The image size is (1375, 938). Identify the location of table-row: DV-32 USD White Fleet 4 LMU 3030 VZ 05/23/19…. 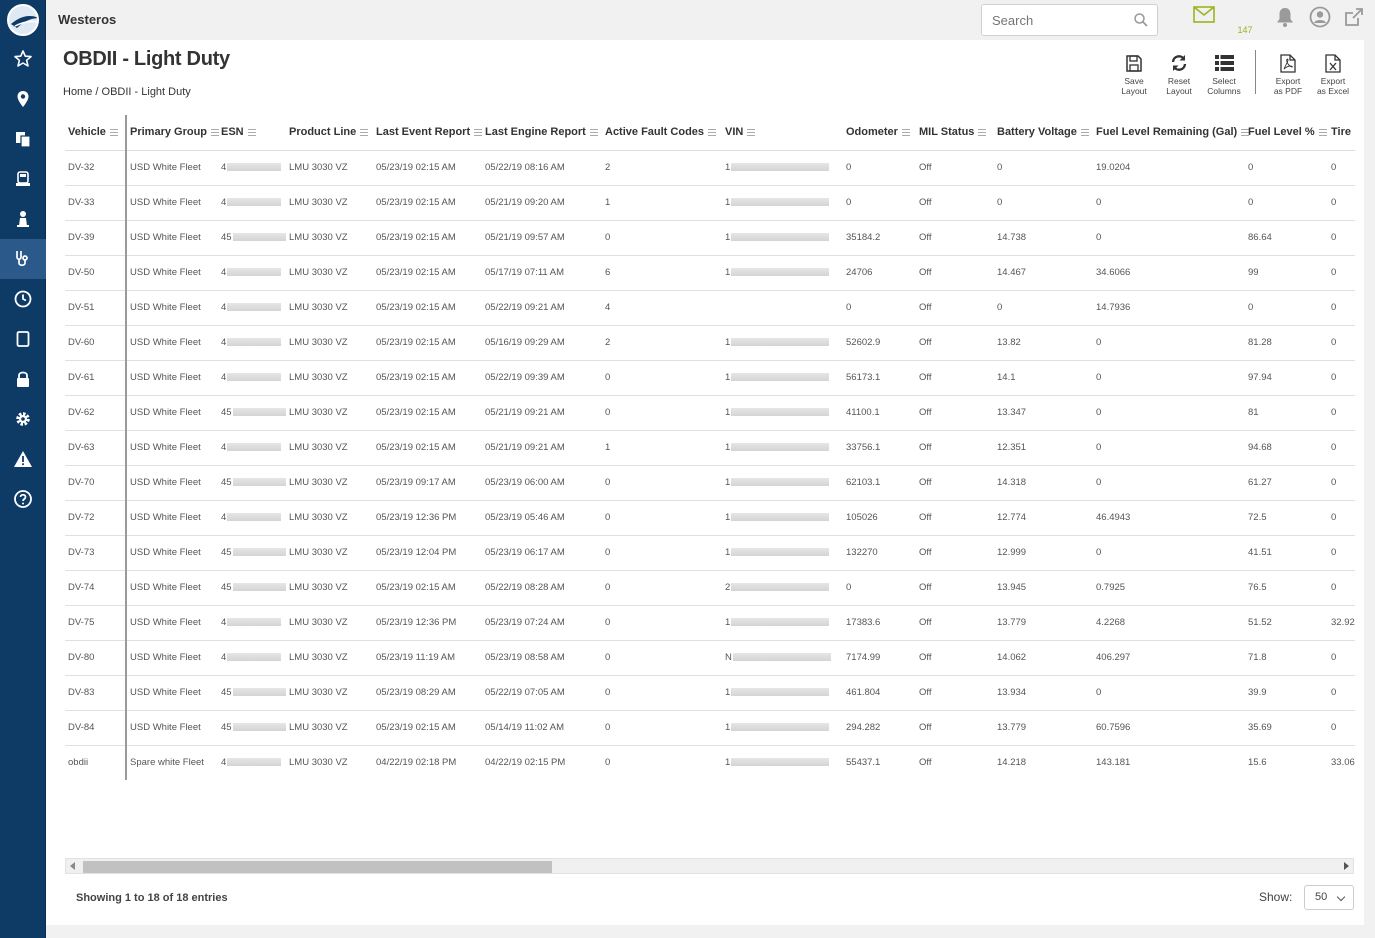
(710, 168).